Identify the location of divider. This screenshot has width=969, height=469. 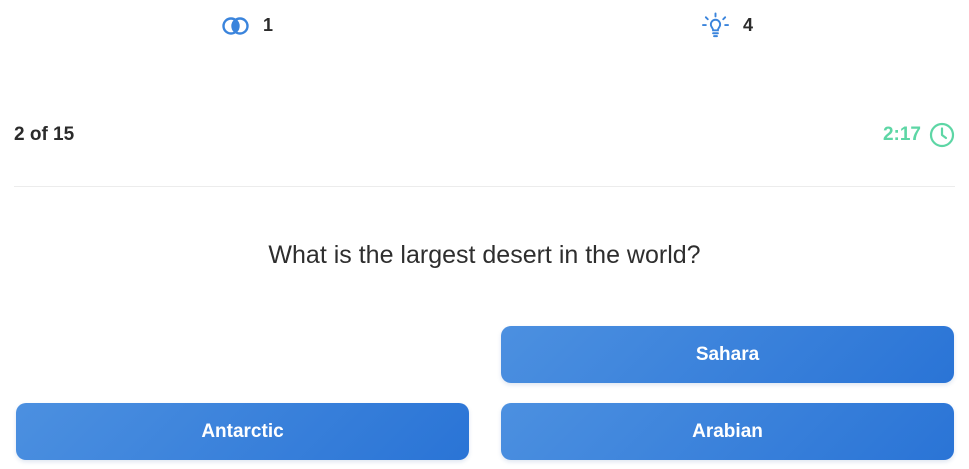
(484, 186).